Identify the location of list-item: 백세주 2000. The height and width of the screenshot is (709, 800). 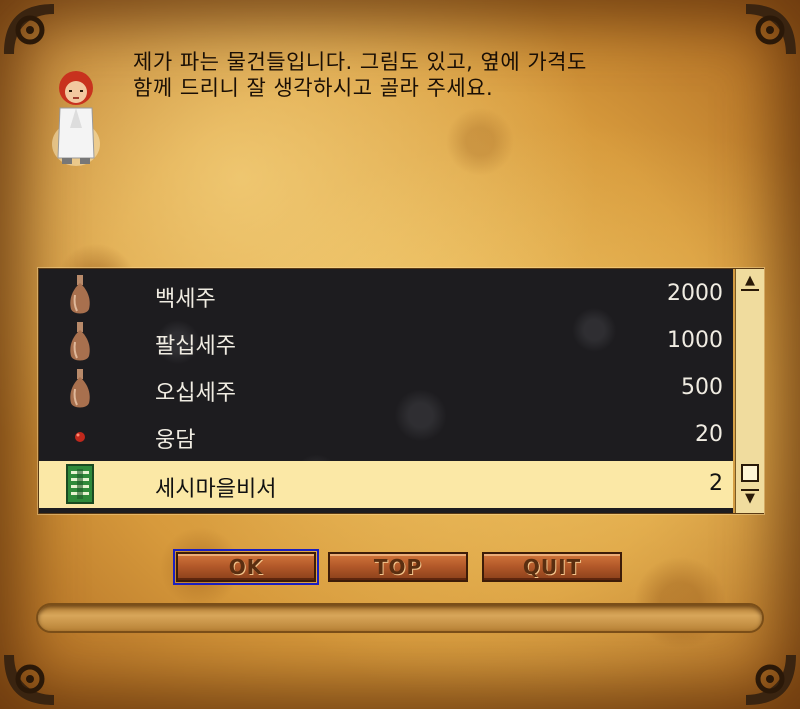
(386, 294).